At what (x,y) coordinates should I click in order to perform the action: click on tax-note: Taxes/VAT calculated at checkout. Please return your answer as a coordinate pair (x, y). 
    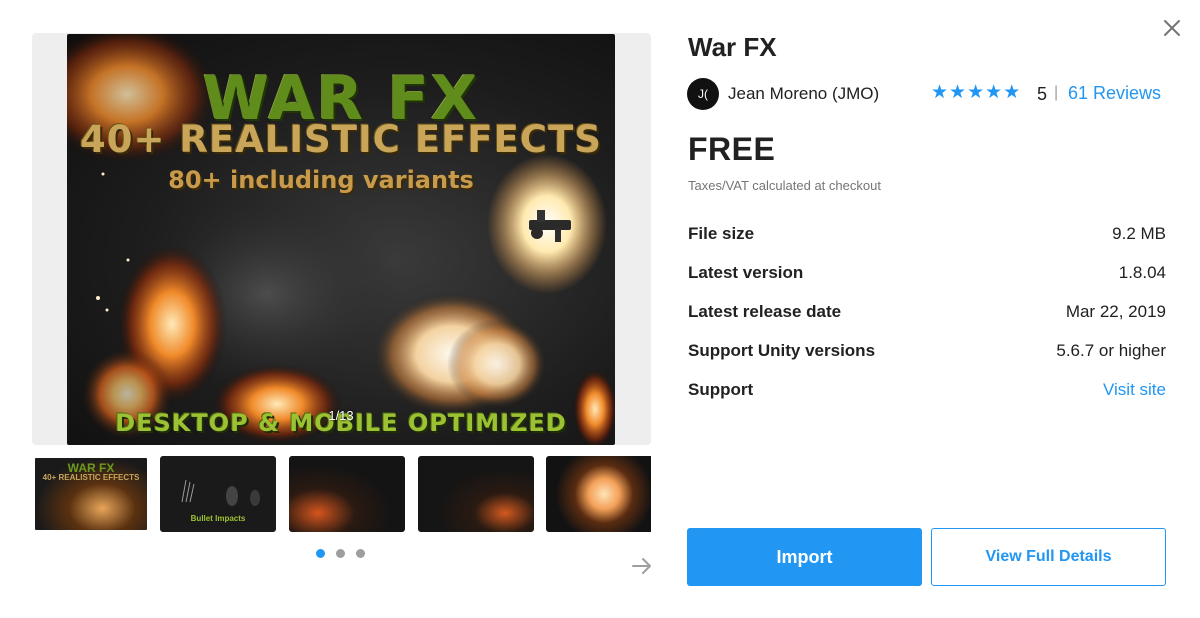
    Looking at the image, I should click on (784, 185).